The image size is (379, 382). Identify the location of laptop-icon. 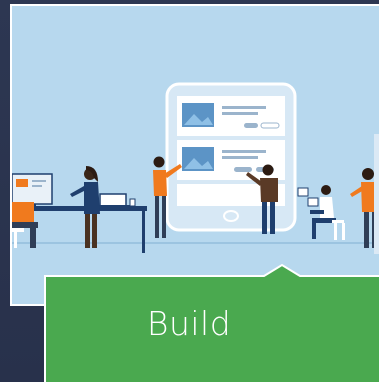
(113, 200).